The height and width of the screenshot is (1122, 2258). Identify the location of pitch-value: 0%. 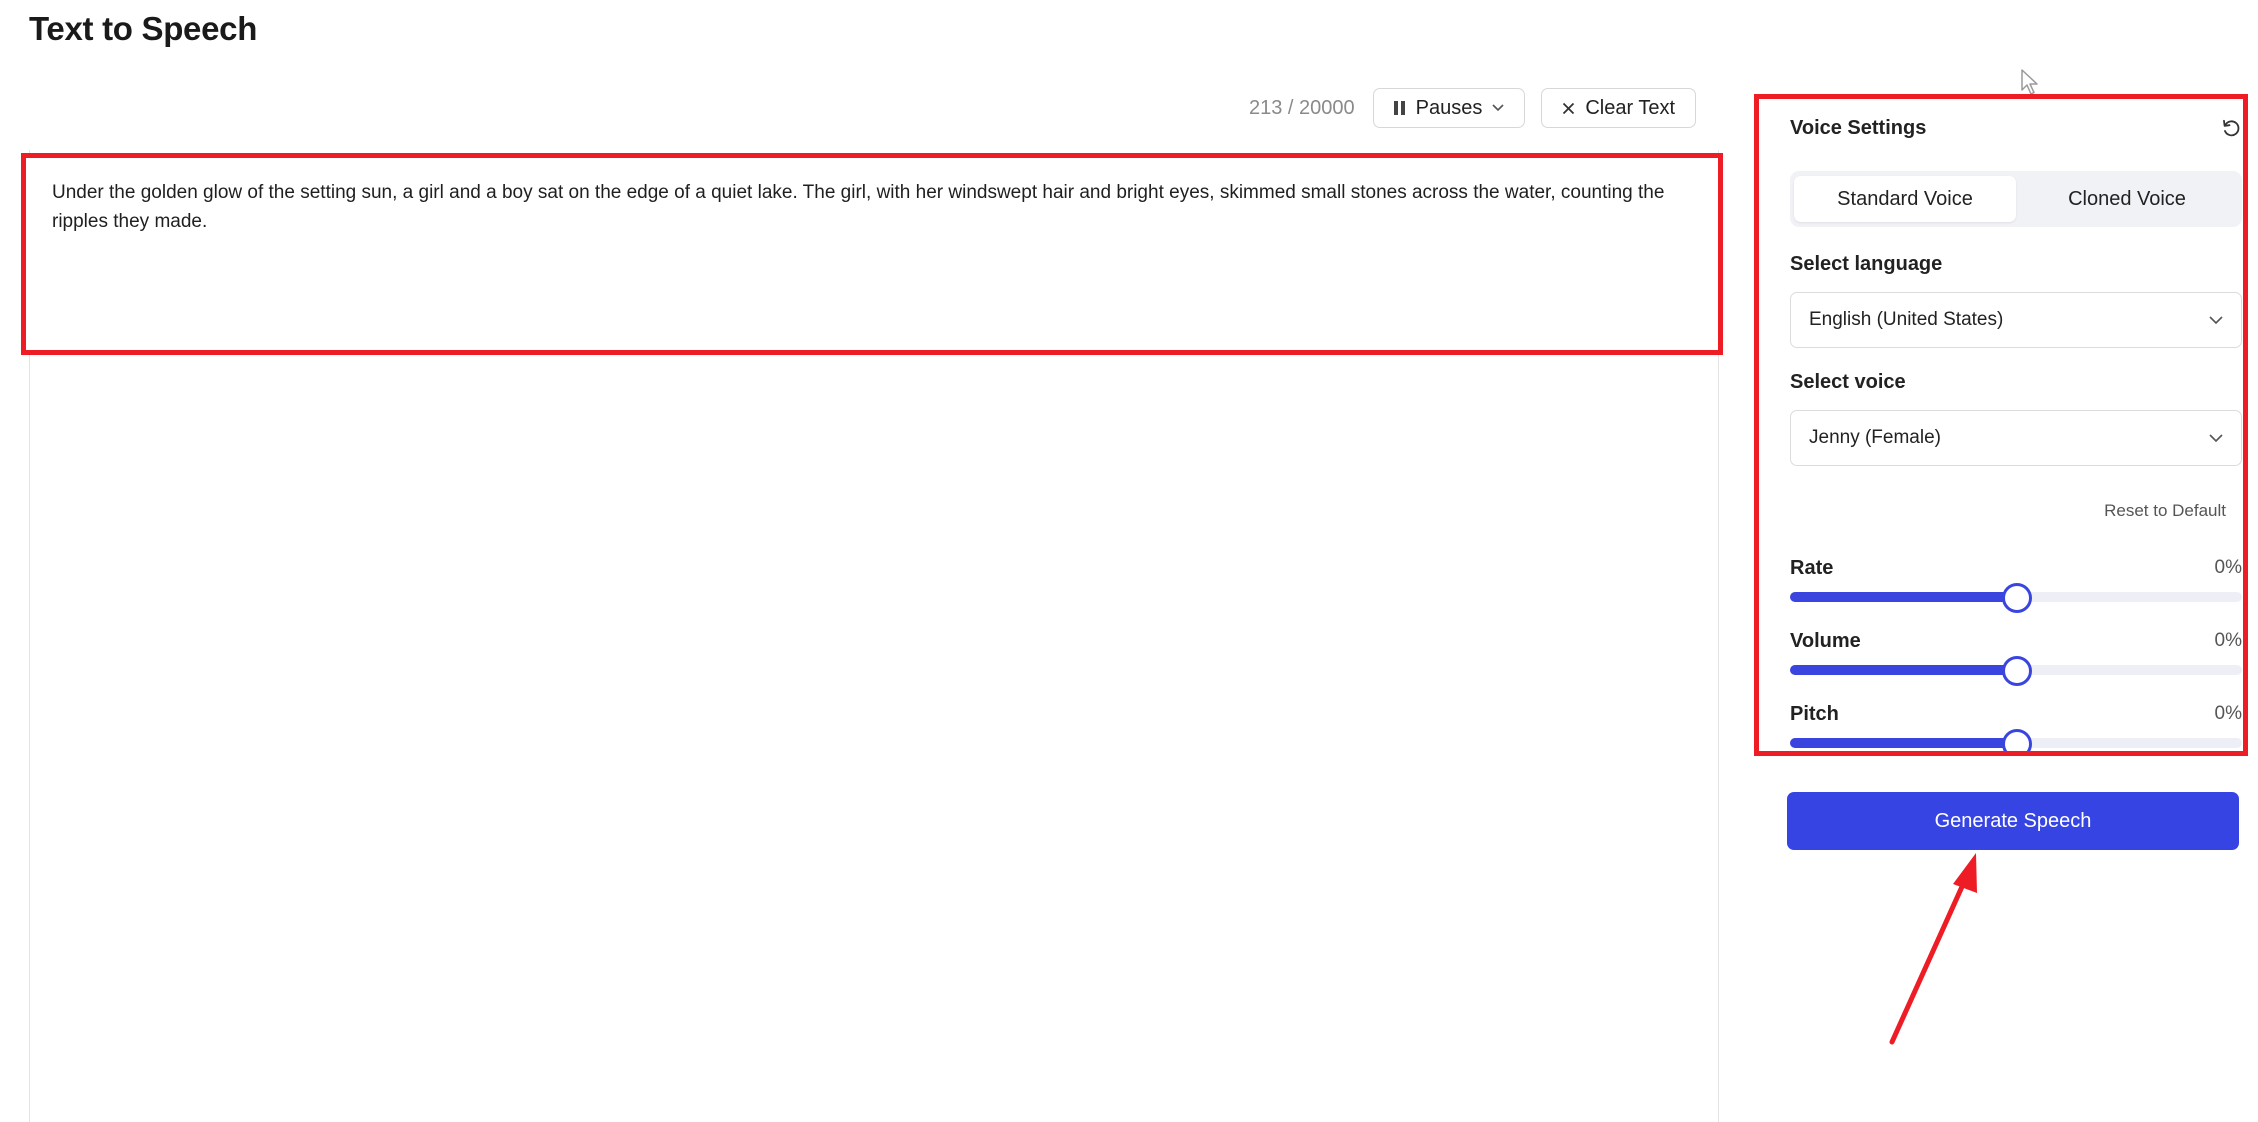
(2228, 713).